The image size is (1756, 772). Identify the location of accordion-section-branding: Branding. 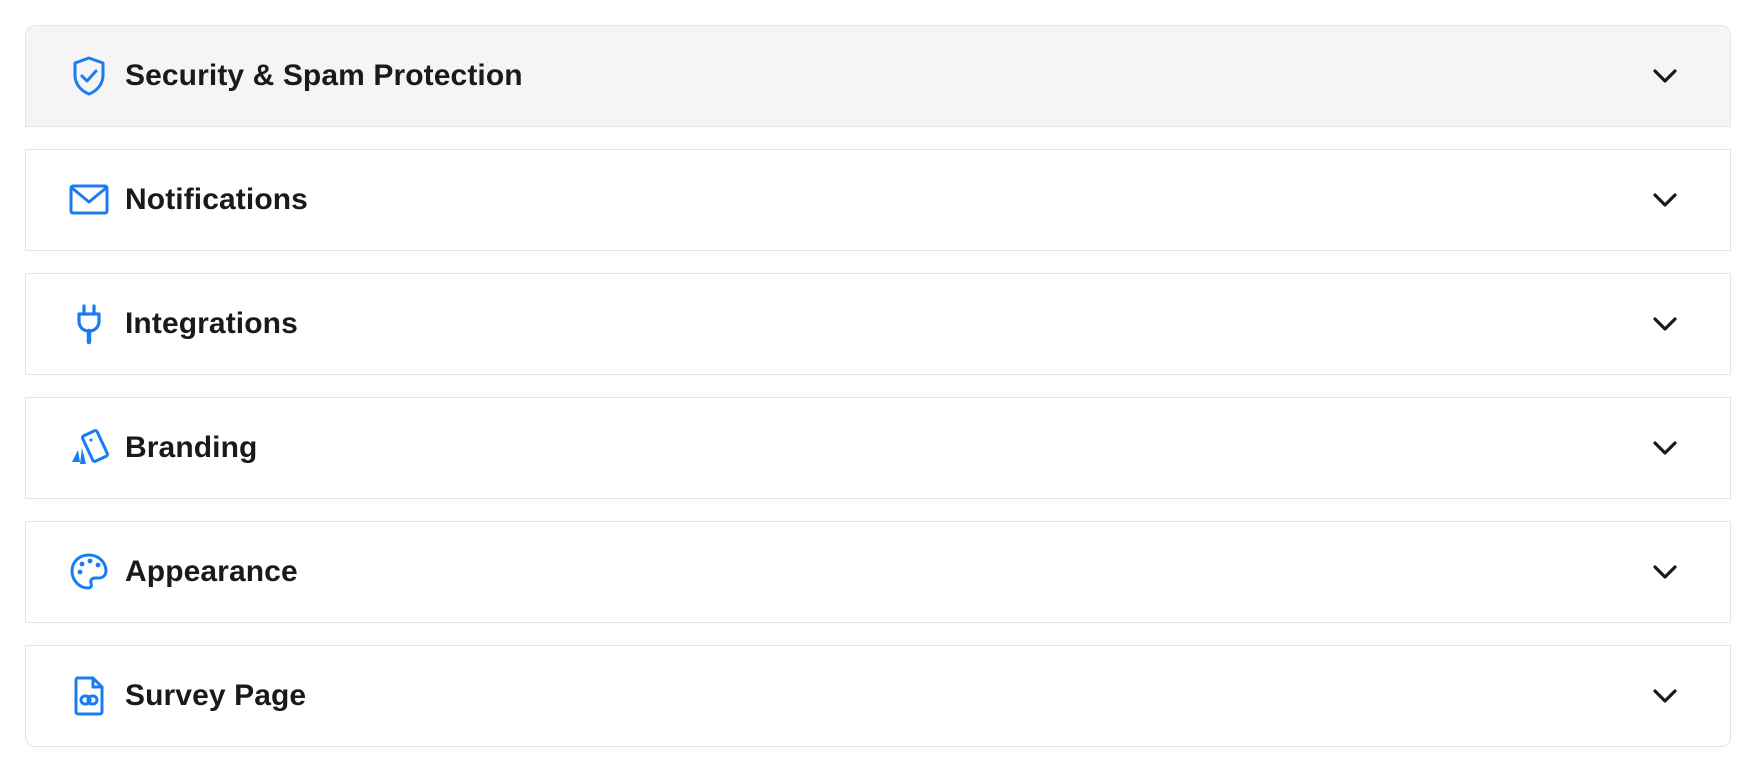
(878, 448).